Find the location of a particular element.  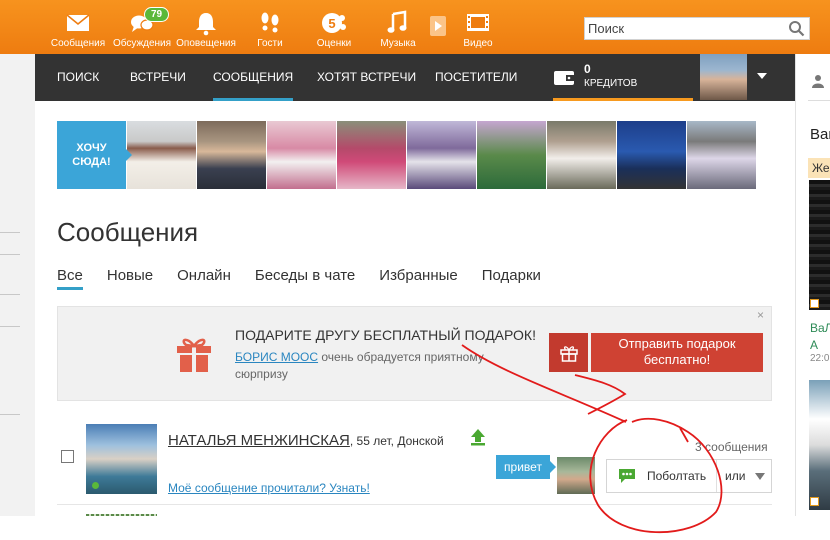

chat-bubble-icon is located at coordinates (627, 476).